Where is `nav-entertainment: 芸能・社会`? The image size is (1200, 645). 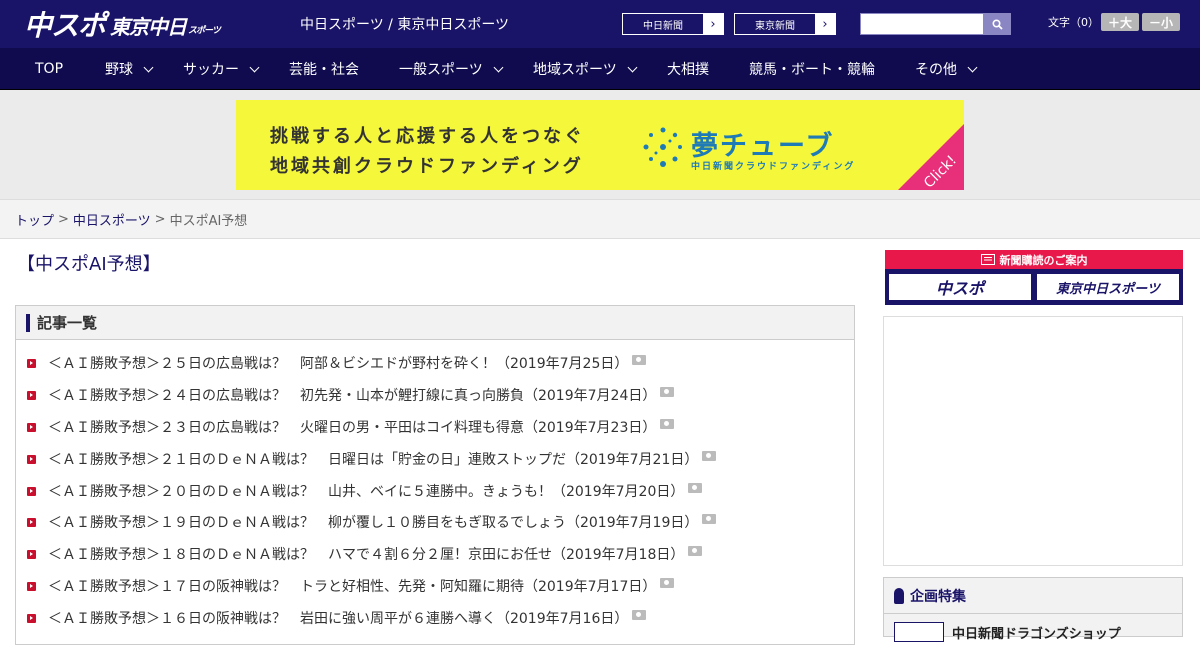
nav-entertainment: 芸能・社会 is located at coordinates (324, 69).